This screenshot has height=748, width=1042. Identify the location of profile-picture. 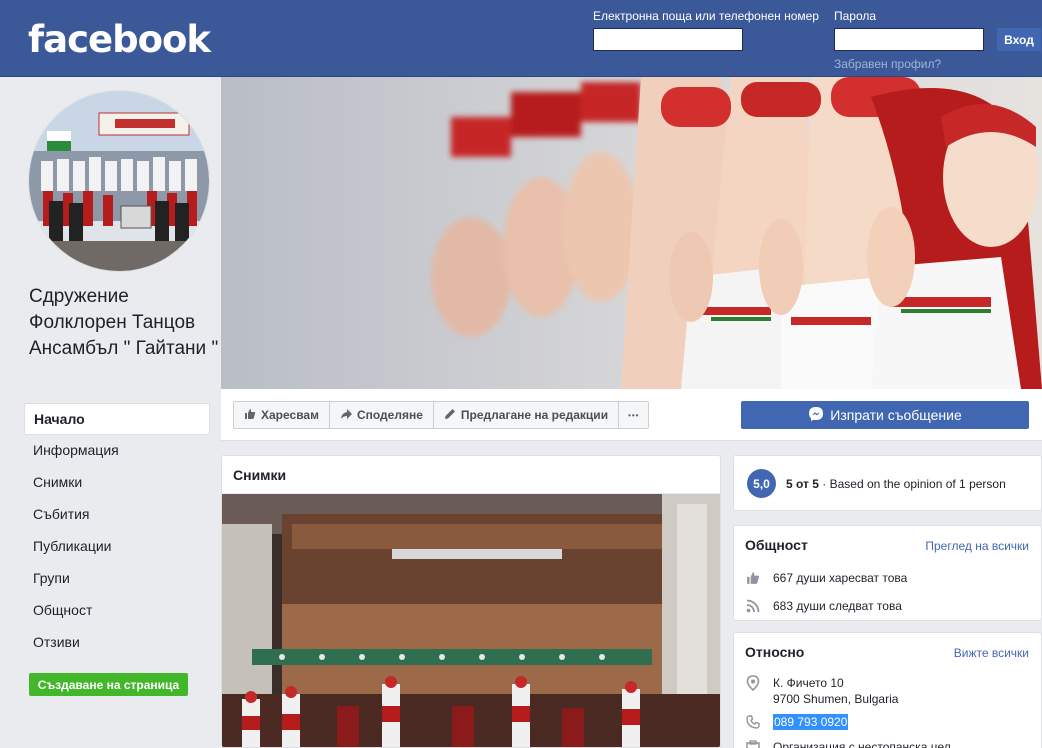
(119, 181).